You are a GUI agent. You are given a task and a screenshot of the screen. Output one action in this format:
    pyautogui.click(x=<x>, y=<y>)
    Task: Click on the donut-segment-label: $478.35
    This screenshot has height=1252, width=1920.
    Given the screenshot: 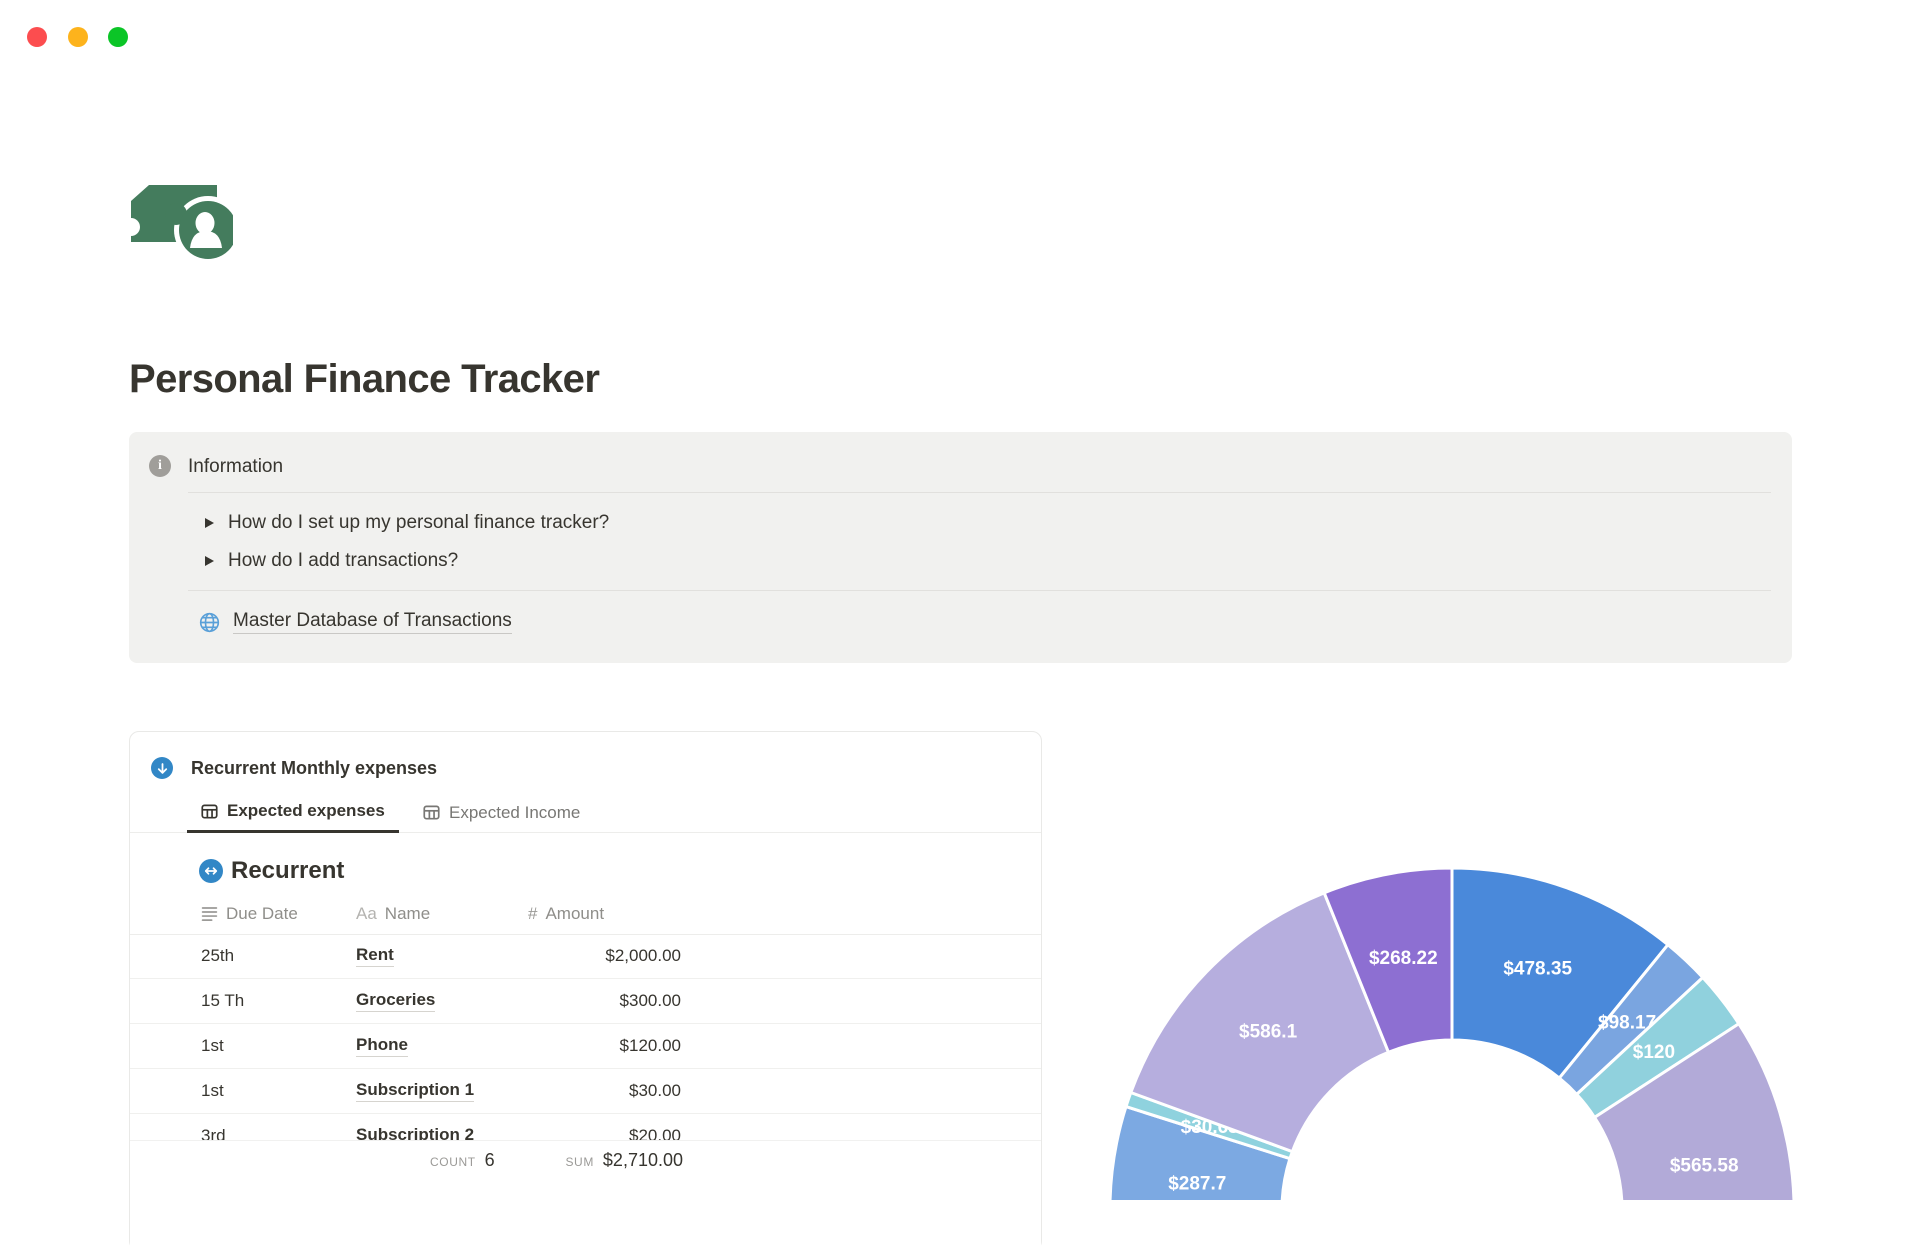 What is the action you would take?
    pyautogui.click(x=1537, y=968)
    